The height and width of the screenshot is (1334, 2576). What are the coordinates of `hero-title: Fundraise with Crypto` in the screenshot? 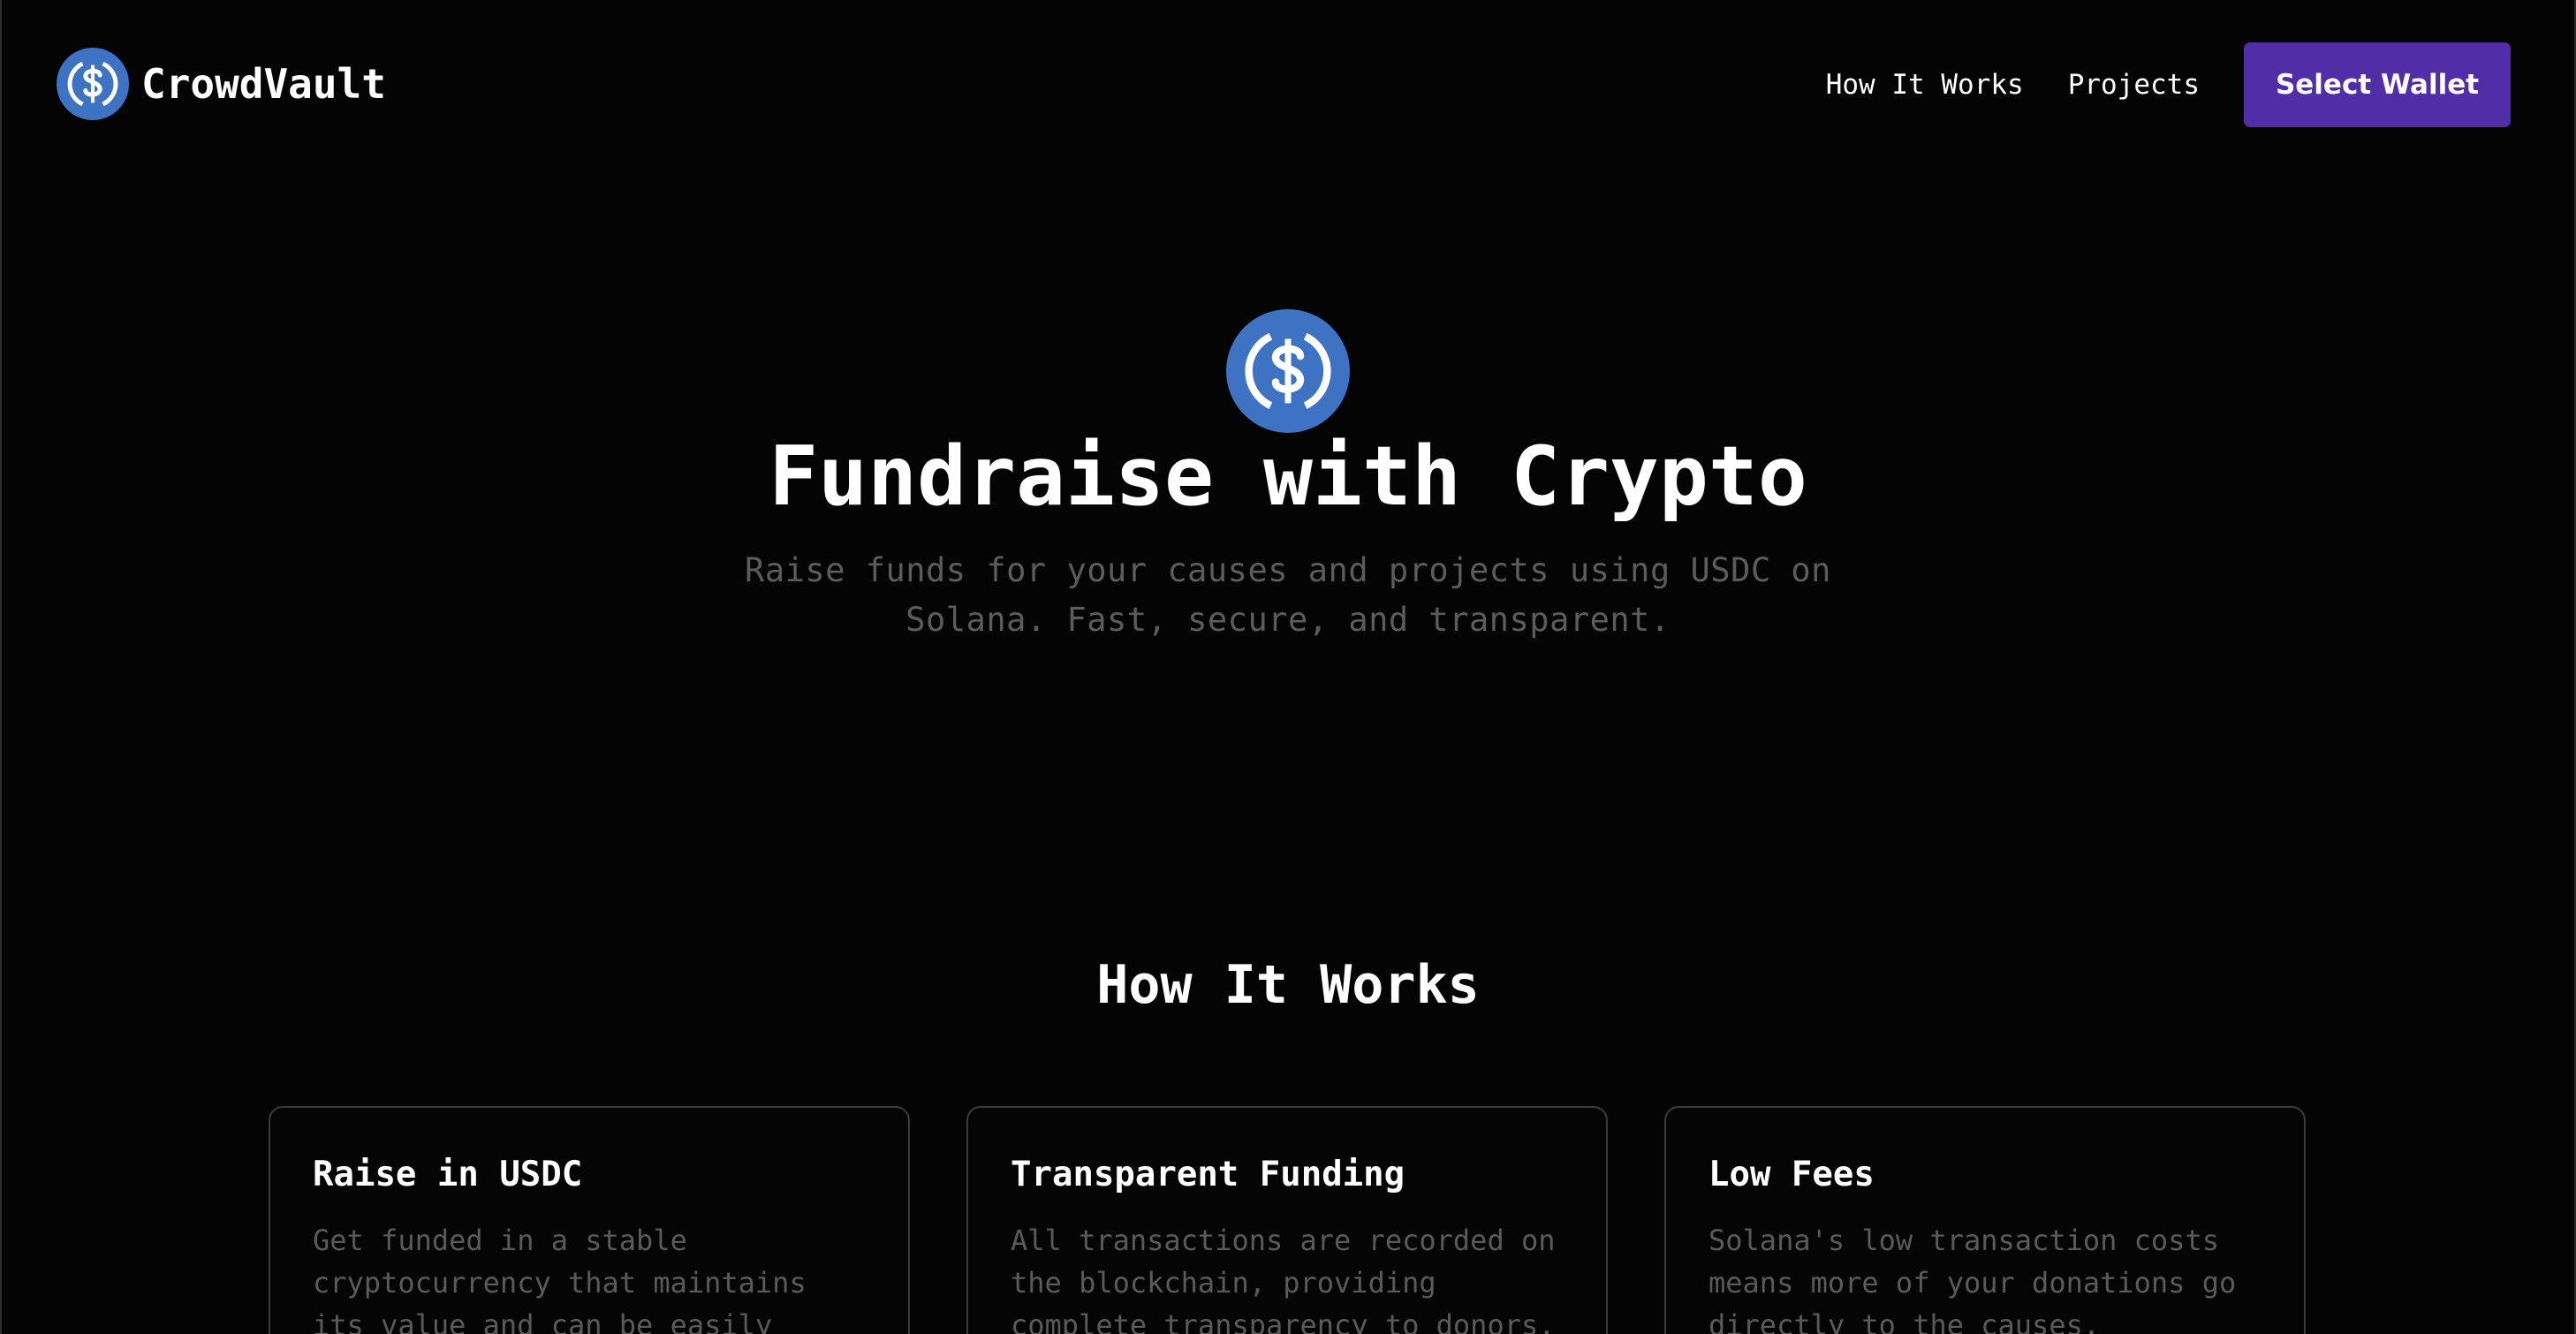 It's located at (1288, 476).